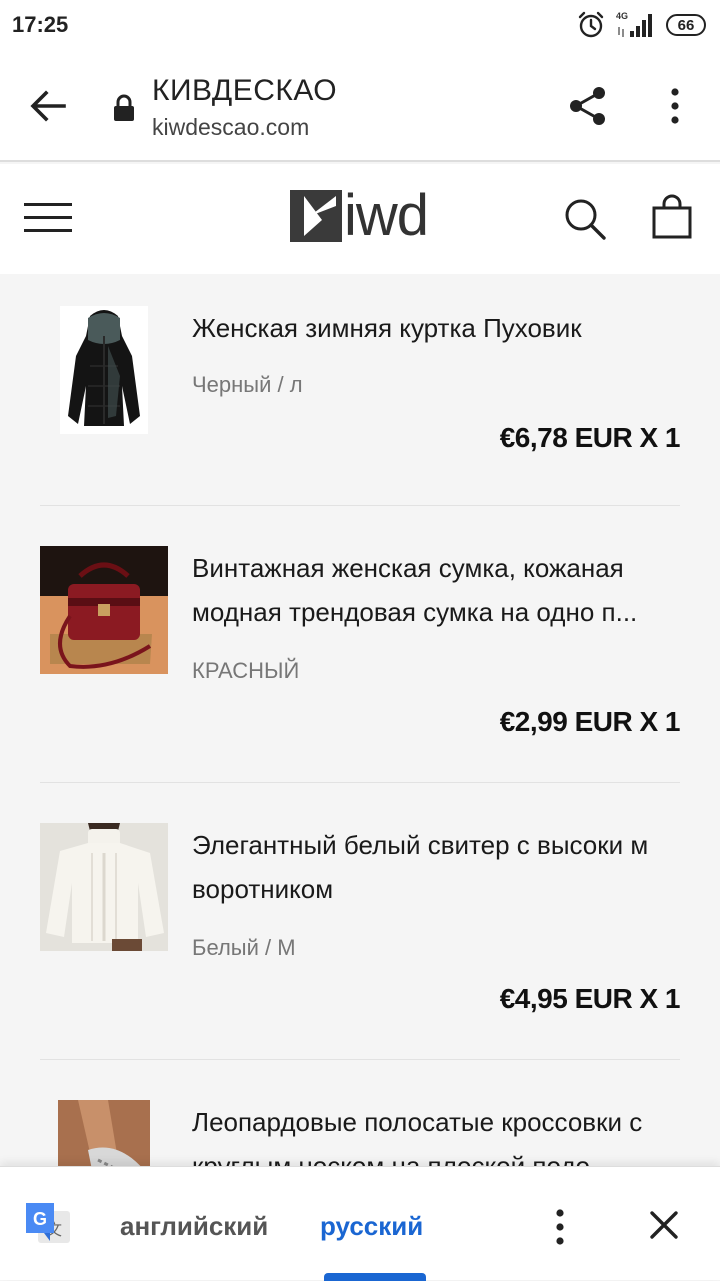 The height and width of the screenshot is (1281, 720). I want to click on translate-options-button, so click(560, 1227).